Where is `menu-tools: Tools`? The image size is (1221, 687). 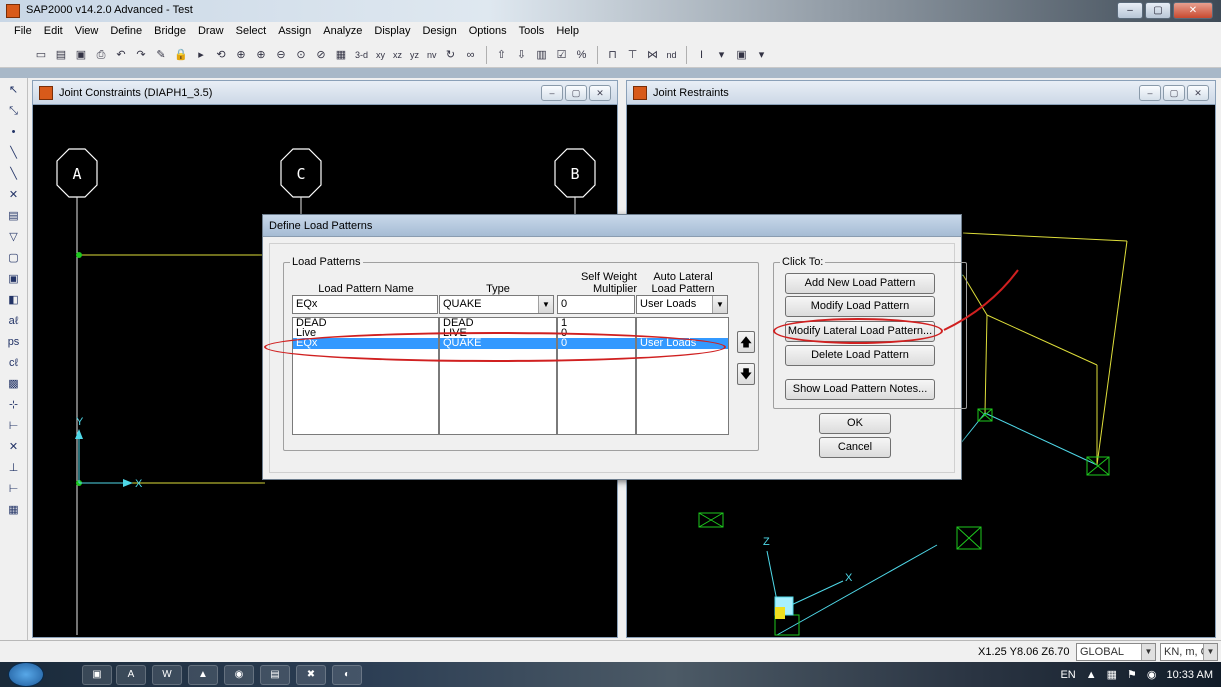
menu-tools: Tools is located at coordinates (532, 32).